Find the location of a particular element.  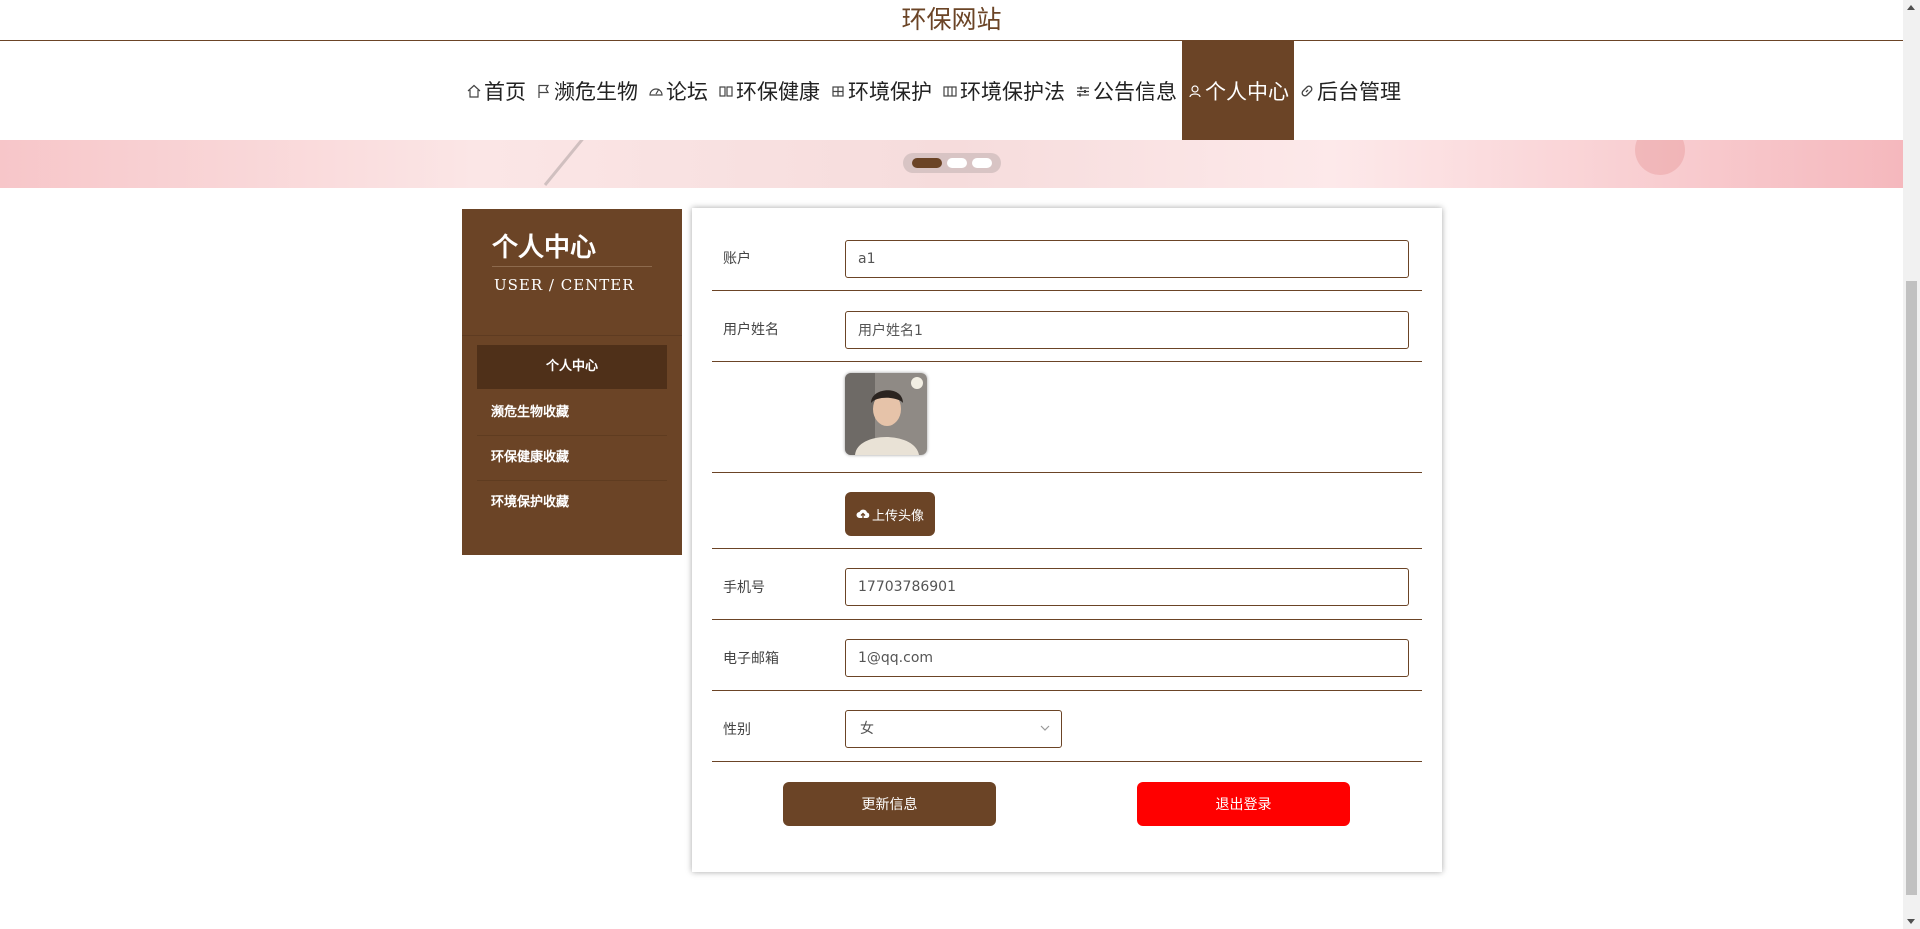

gender-select-value: 女 is located at coordinates (867, 729).